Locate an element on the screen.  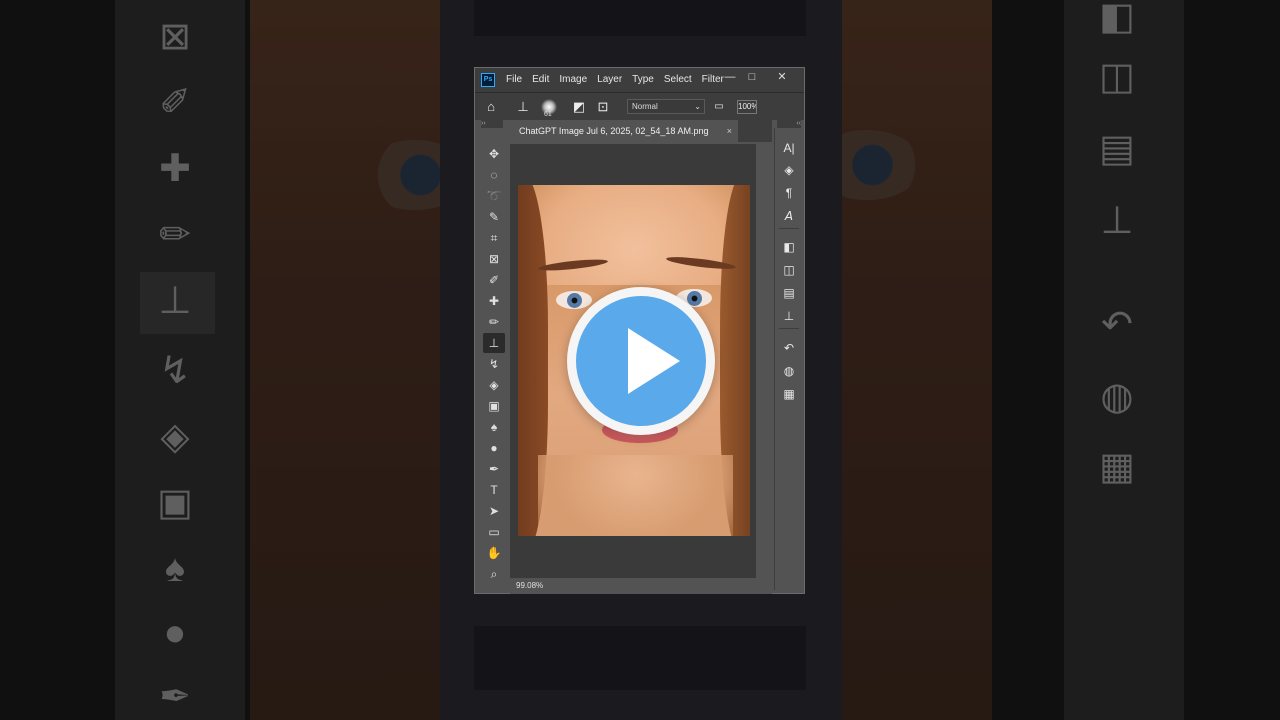
adjustments-panel-icon: ◧ is located at coordinates (789, 247).